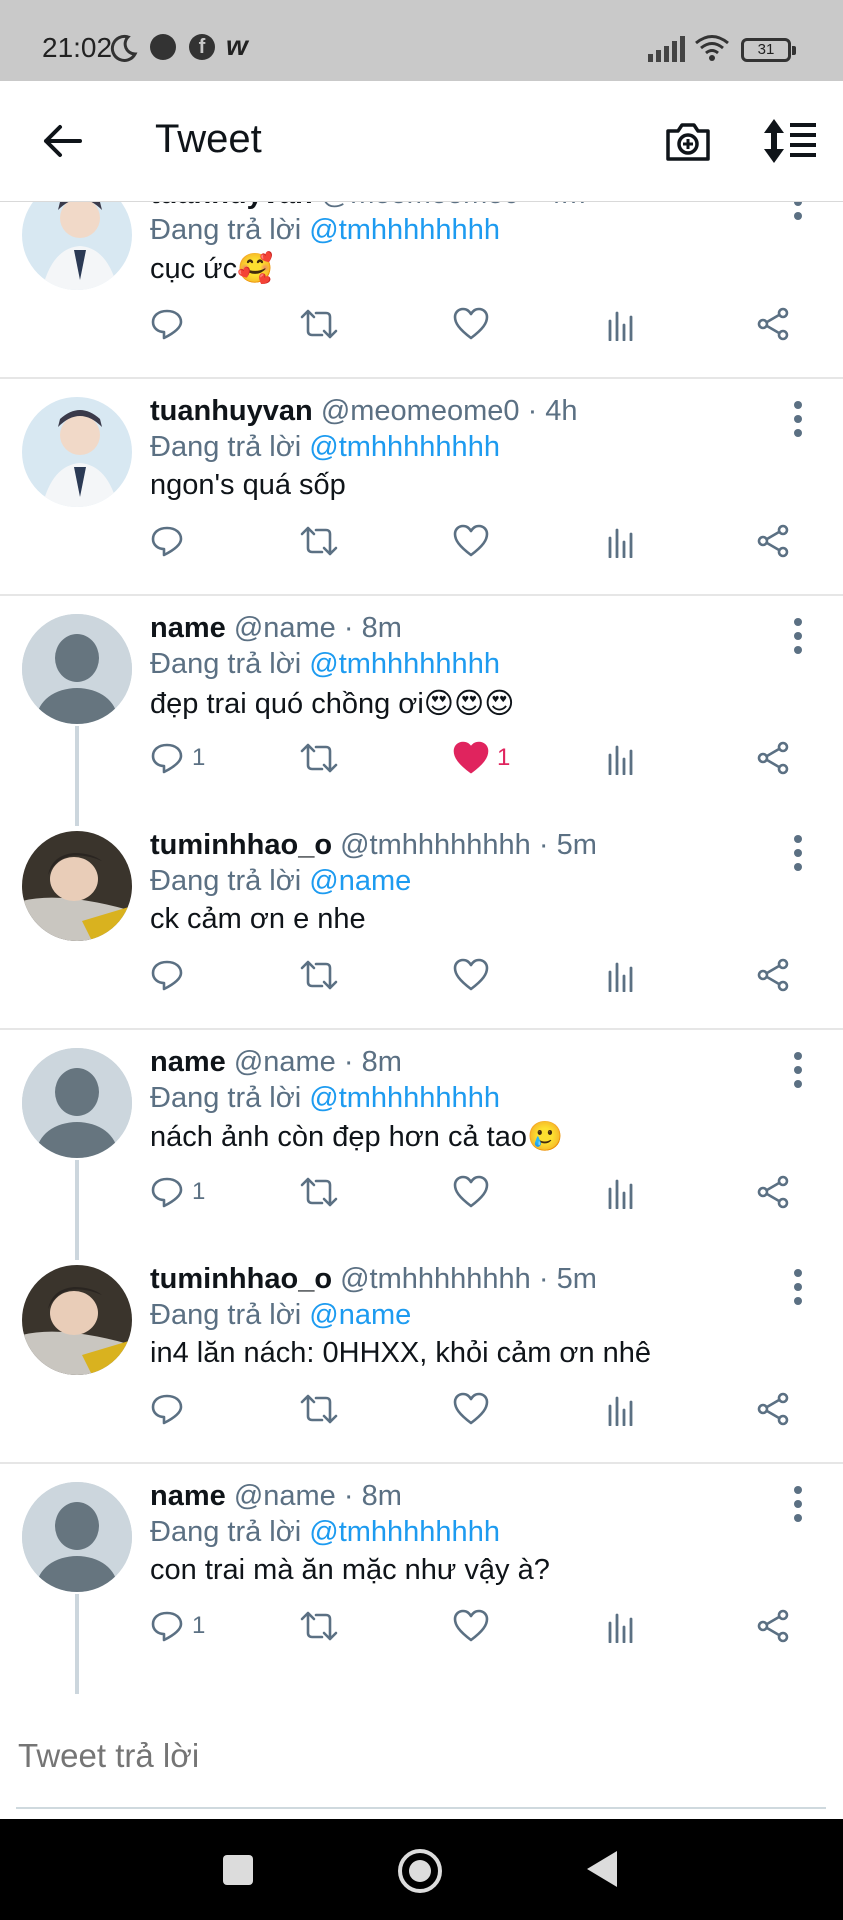 The image size is (843, 1920). Describe the element at coordinates (421, 40) in the screenshot. I see `status-bar: 21:02 f w 31` at that location.